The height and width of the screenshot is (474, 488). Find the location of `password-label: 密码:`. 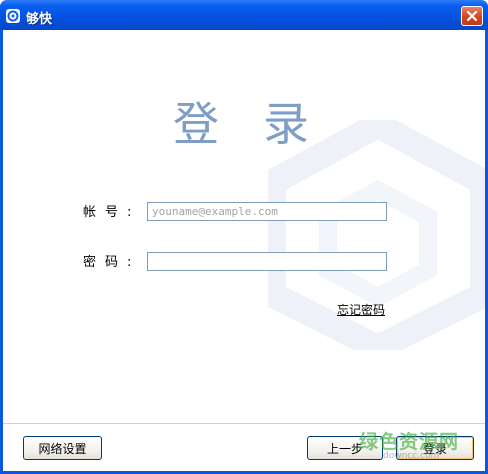

password-label: 密码: is located at coordinates (112, 262).